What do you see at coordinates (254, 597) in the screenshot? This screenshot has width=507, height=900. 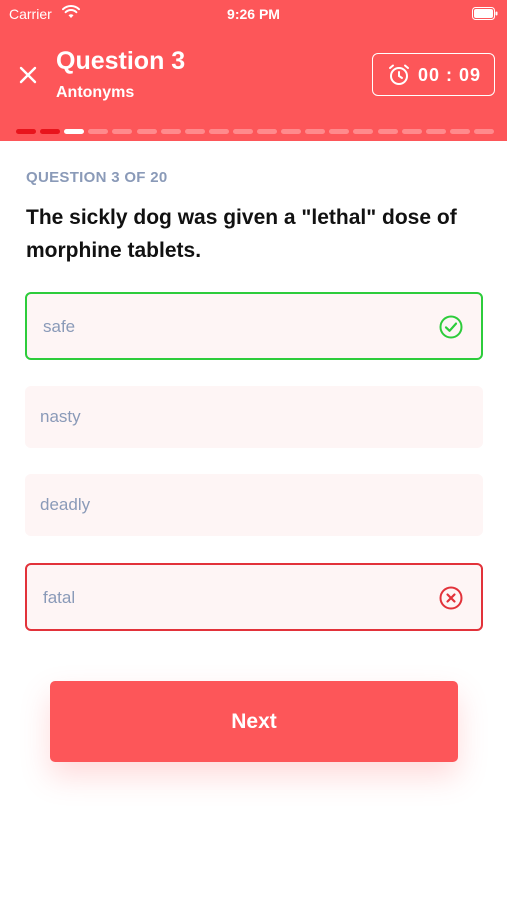 I see `option-fatal: fatal` at bounding box center [254, 597].